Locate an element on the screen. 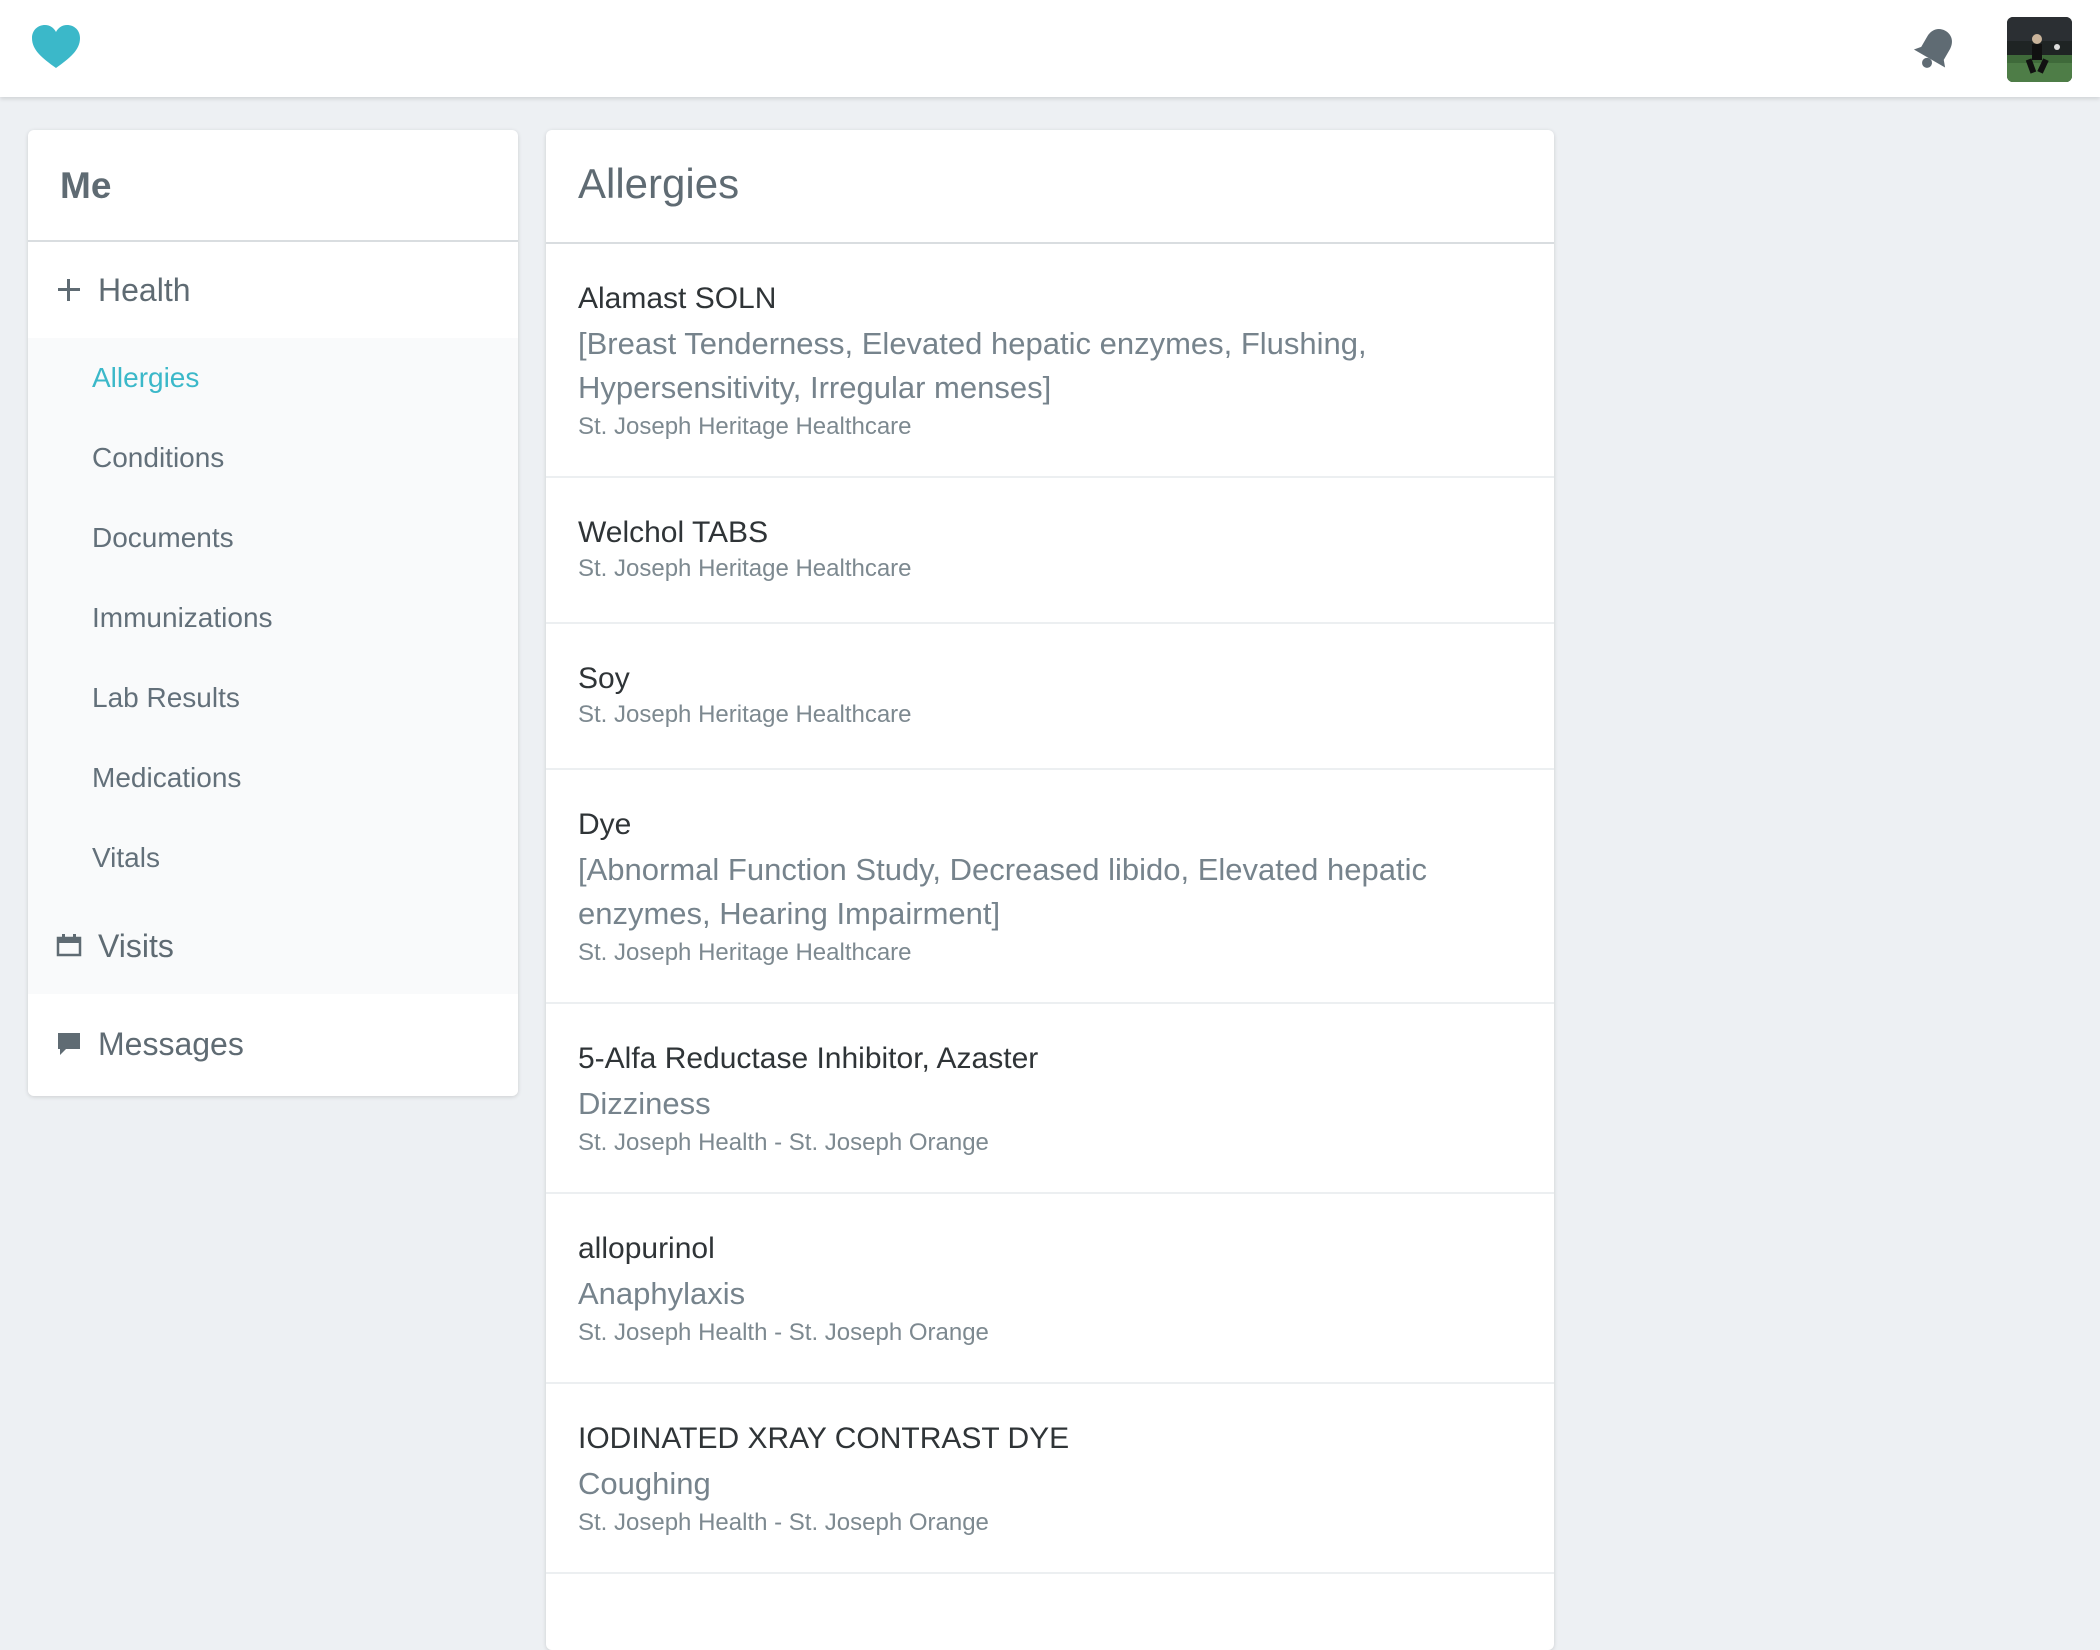  sidebar-item-label: Immunizations is located at coordinates (182, 617).